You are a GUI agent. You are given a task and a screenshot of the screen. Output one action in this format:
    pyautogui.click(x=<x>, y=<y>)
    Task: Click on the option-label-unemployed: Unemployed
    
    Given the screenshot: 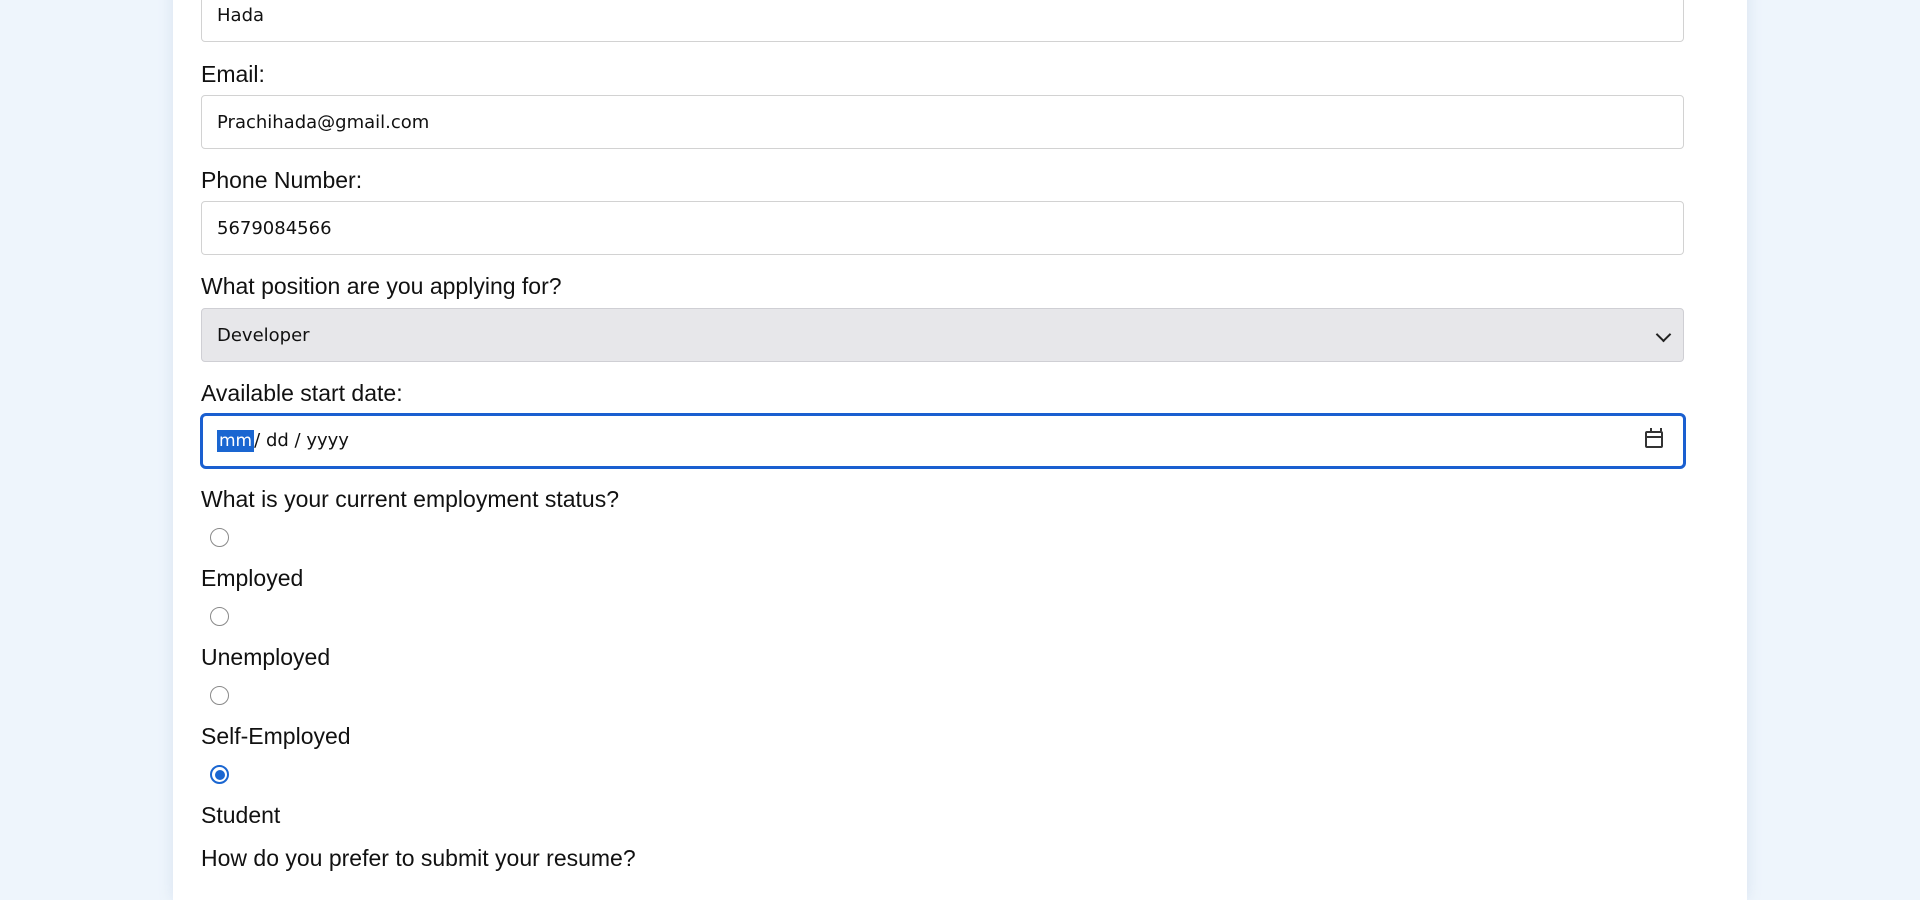 What is the action you would take?
    pyautogui.click(x=266, y=657)
    